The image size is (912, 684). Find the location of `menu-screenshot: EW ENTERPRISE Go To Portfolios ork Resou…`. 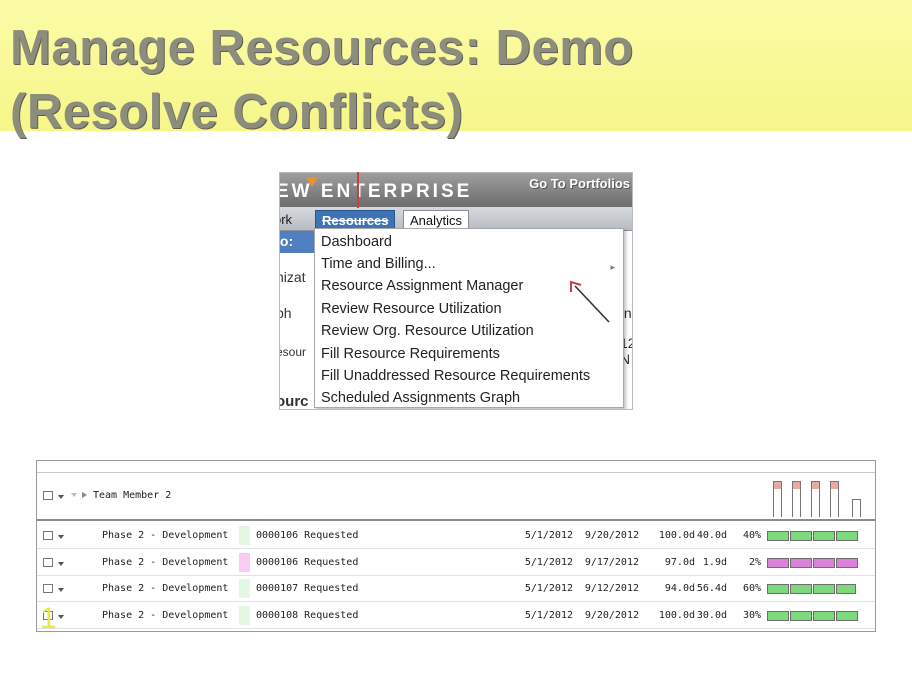

menu-screenshot: EW ENTERPRISE Go To Portfolios ork Resou… is located at coordinates (456, 291).